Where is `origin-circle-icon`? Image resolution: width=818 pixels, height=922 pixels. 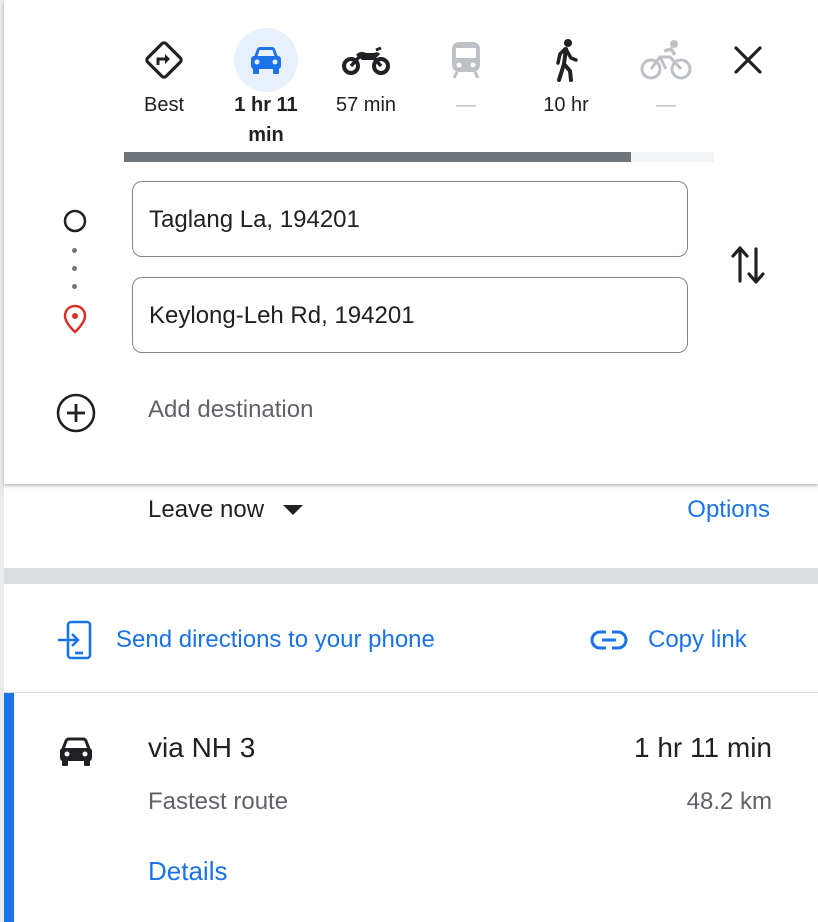
origin-circle-icon is located at coordinates (75, 221).